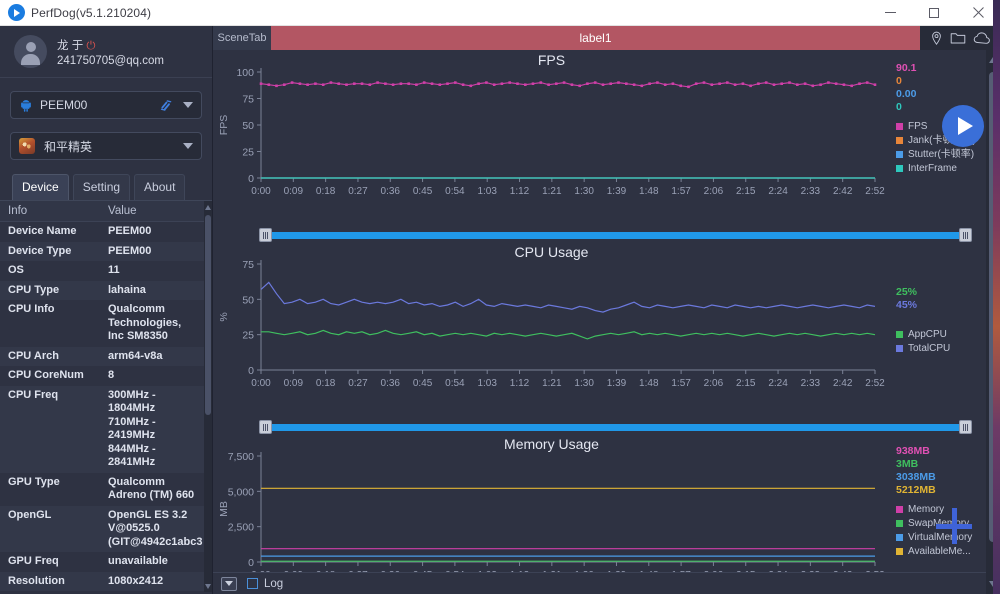 This screenshot has width=1000, height=594. Describe the element at coordinates (153, 376) in the screenshot. I see `info-value: 8` at that location.